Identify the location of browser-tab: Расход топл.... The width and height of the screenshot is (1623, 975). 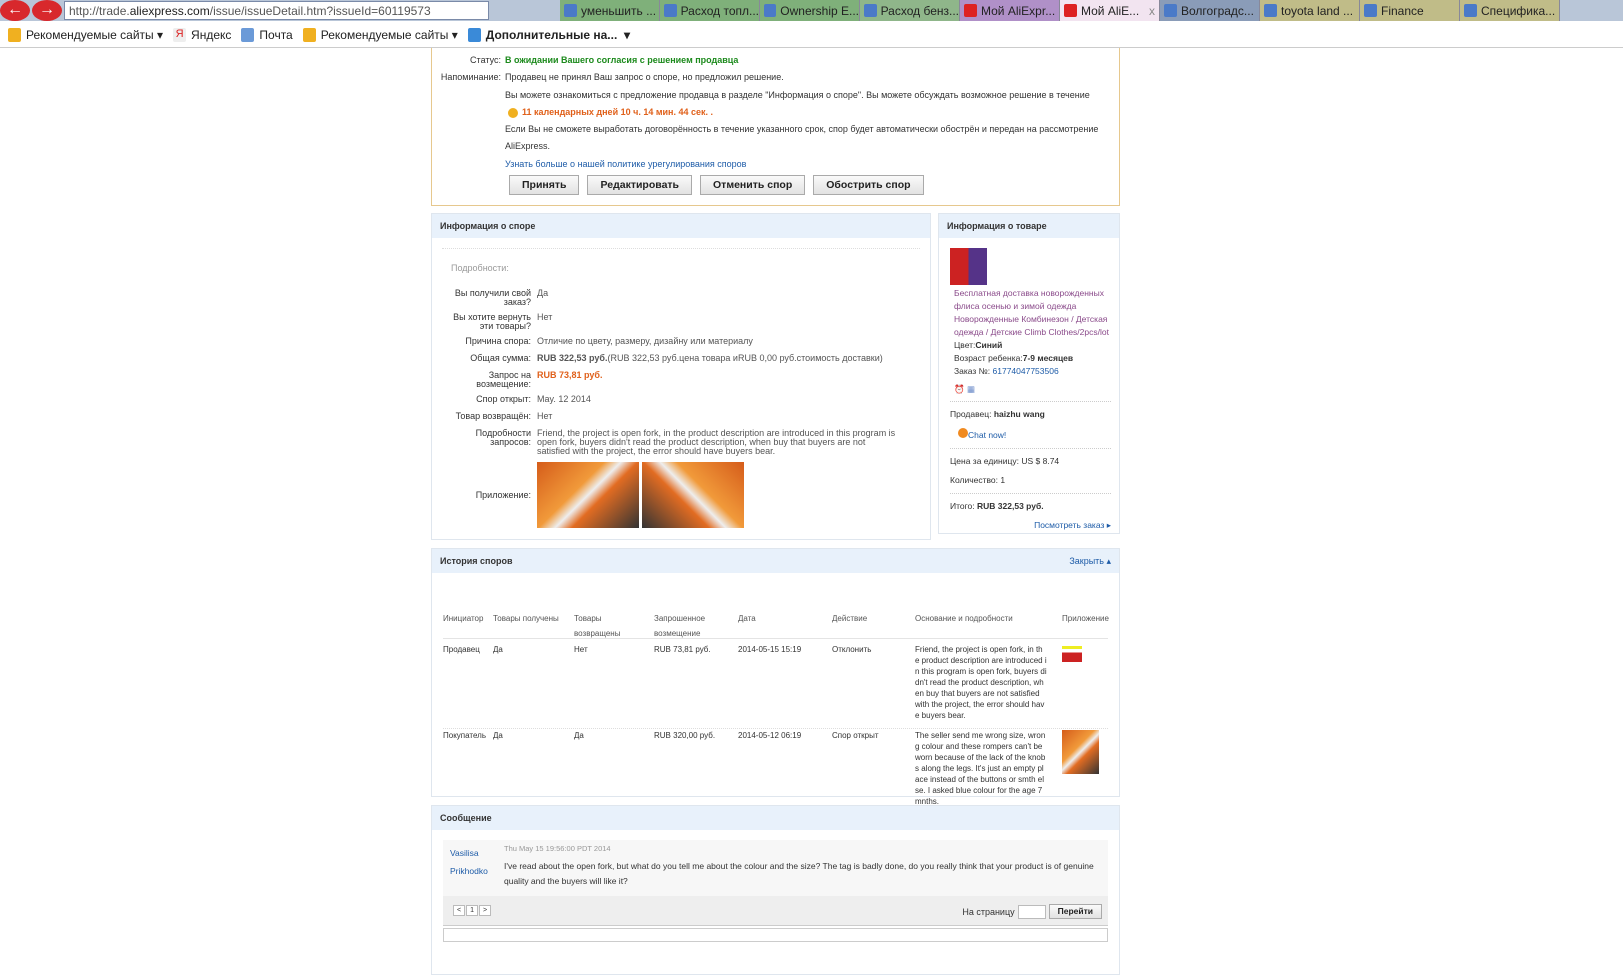
(710, 10).